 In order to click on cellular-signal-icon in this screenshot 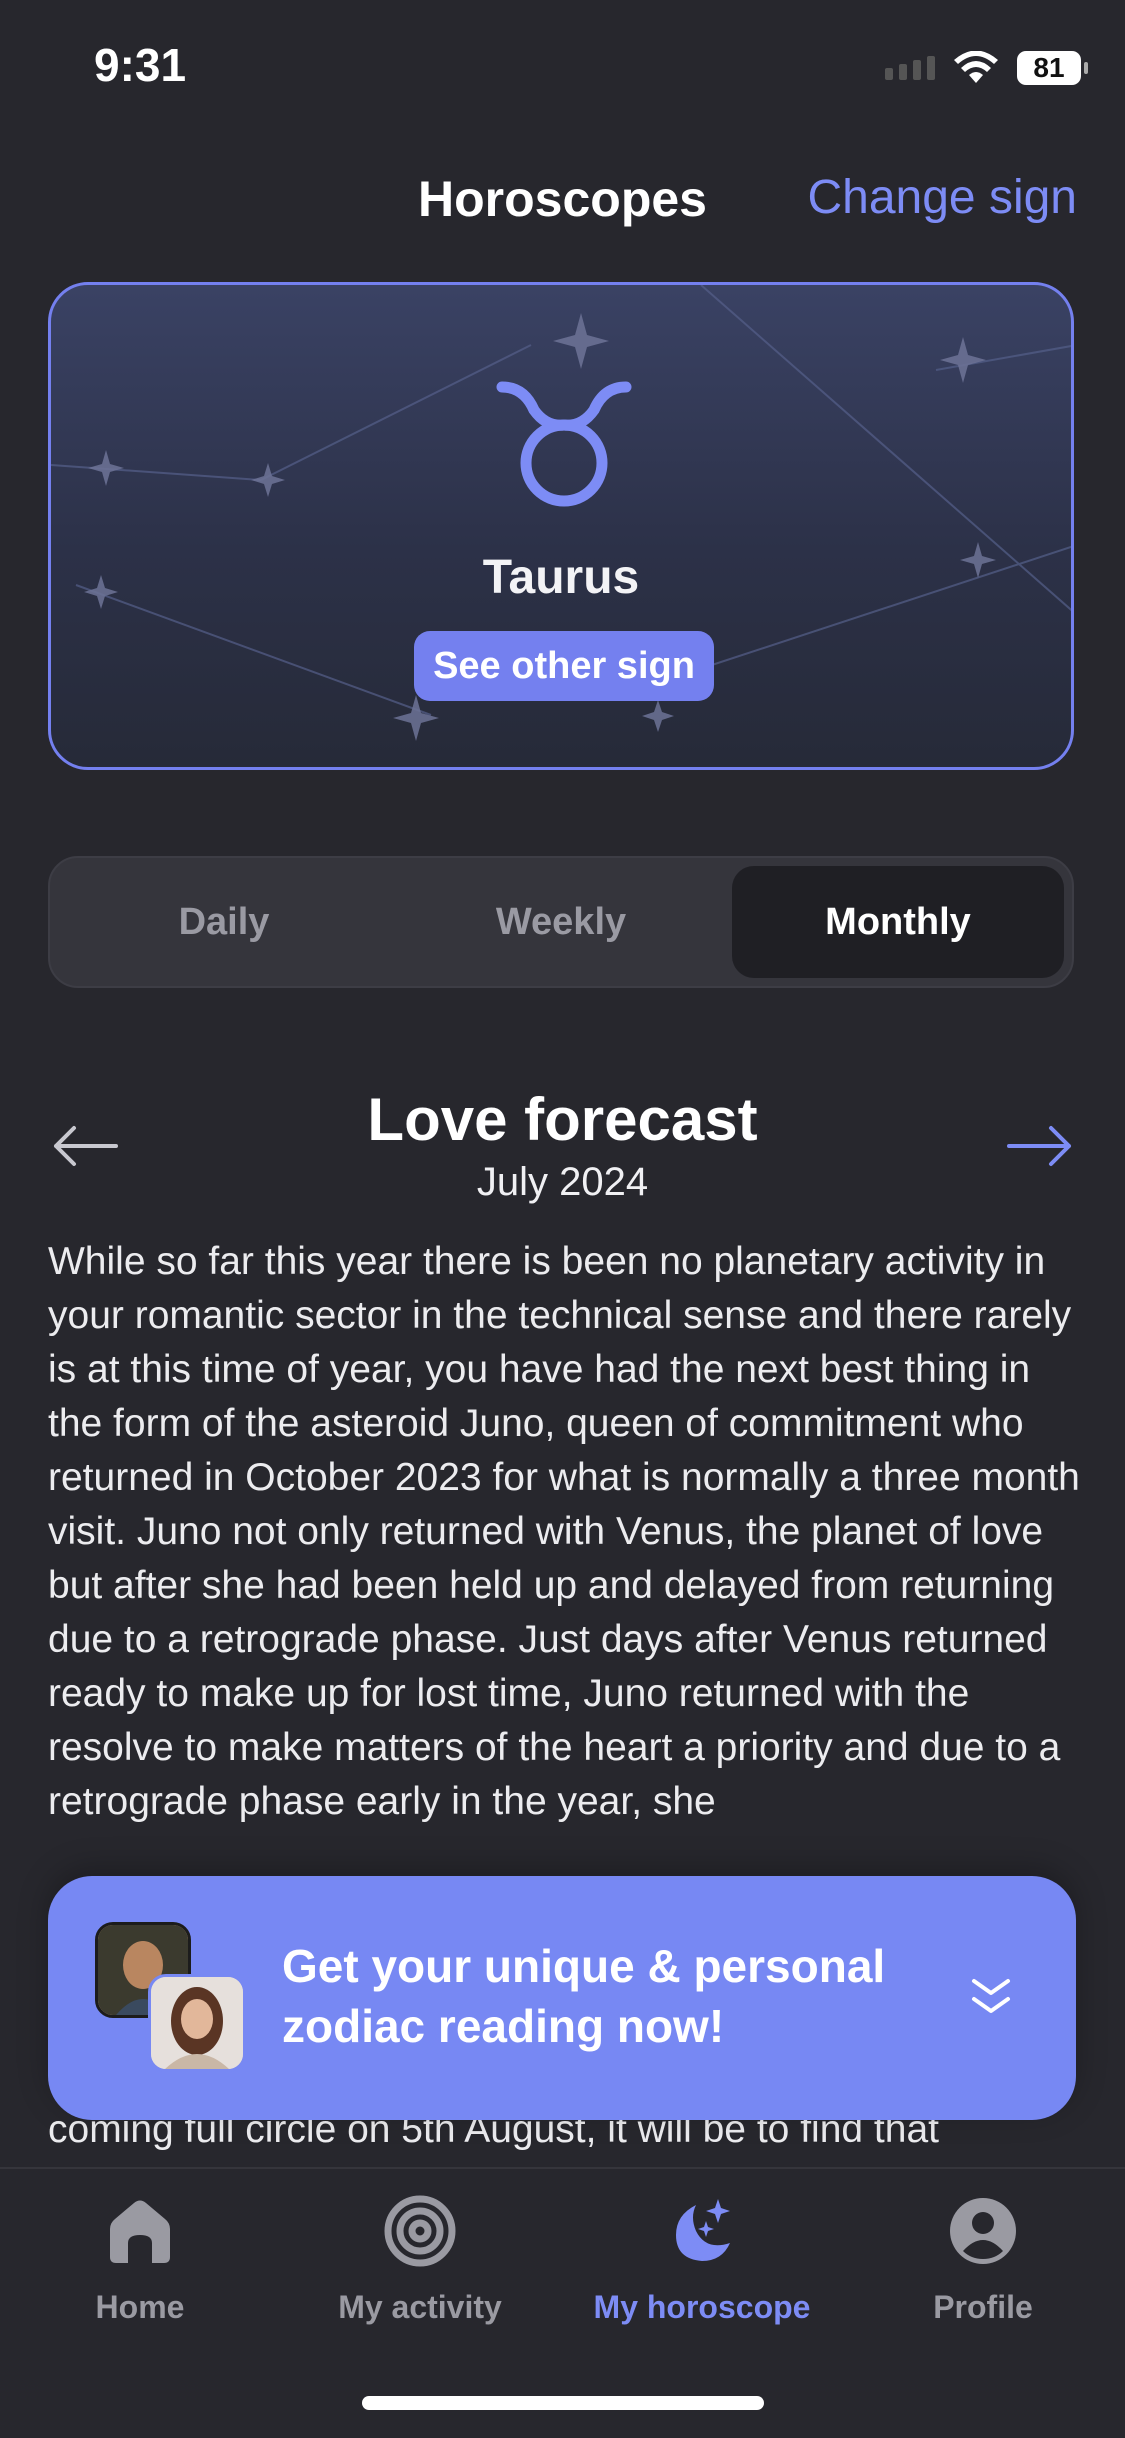, I will do `click(910, 68)`.